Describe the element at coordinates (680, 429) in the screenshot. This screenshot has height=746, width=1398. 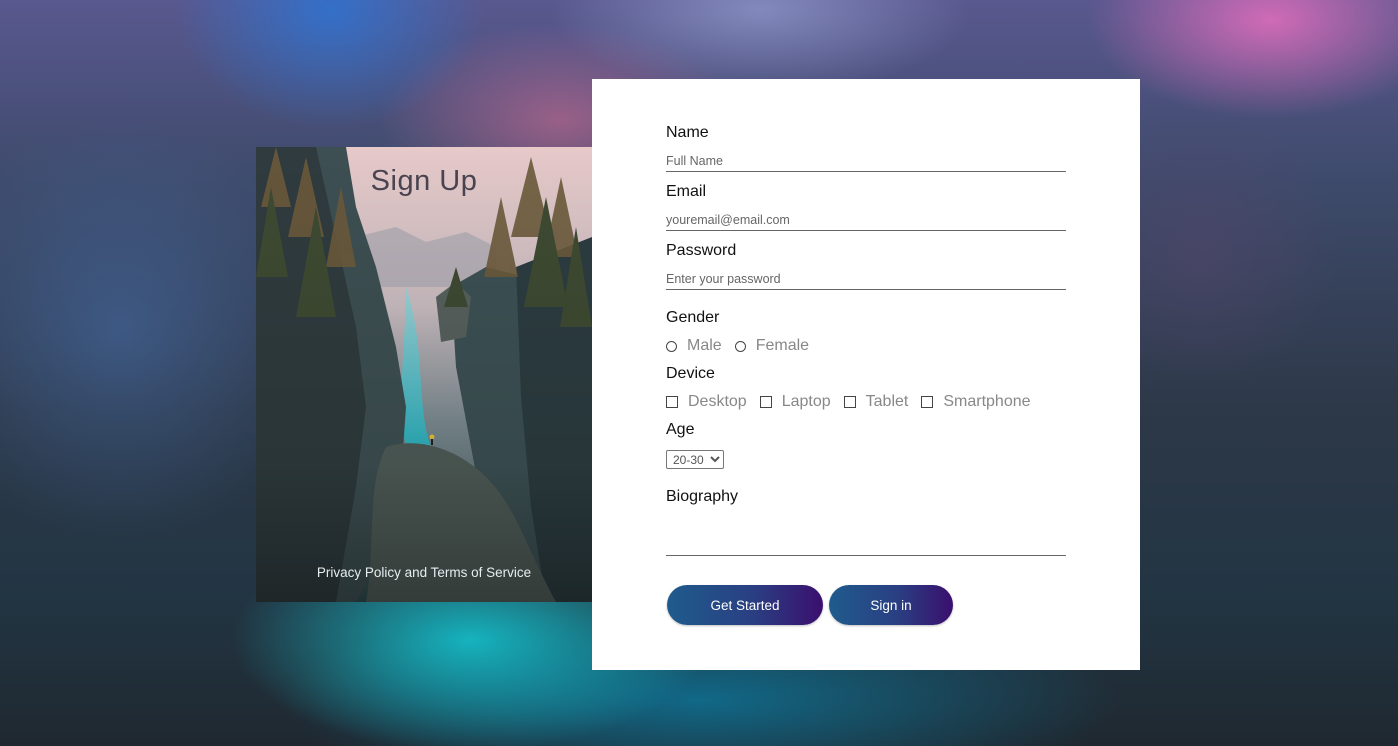
I see `age-label: Age` at that location.